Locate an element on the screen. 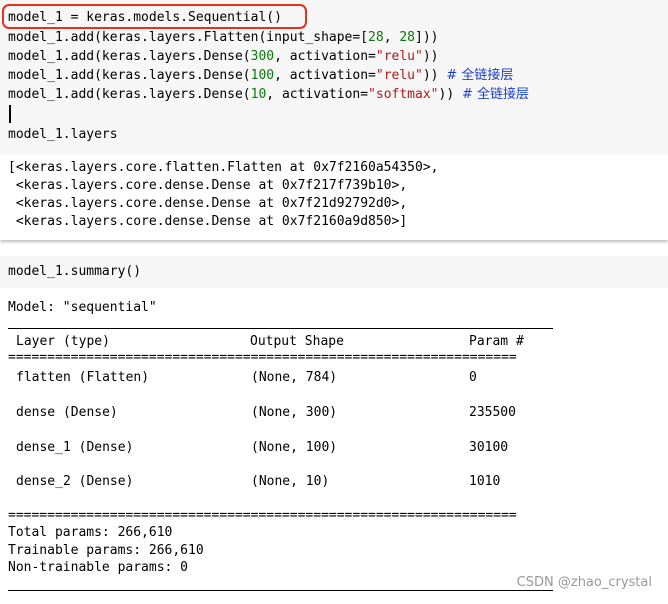 This screenshot has width=668, height=604. code-line-layers: model_1.layers is located at coordinates (63, 134).